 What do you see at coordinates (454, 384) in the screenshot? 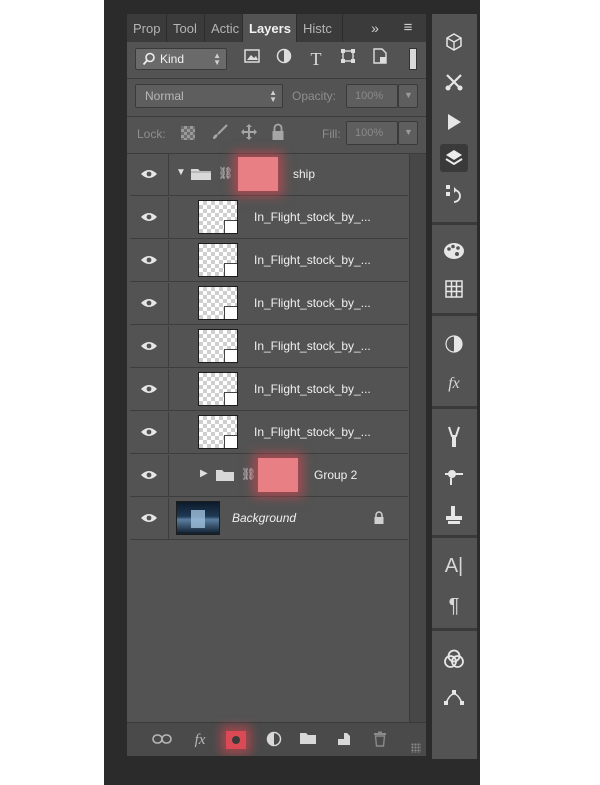
I see `styles-fx-icon: fx` at bounding box center [454, 384].